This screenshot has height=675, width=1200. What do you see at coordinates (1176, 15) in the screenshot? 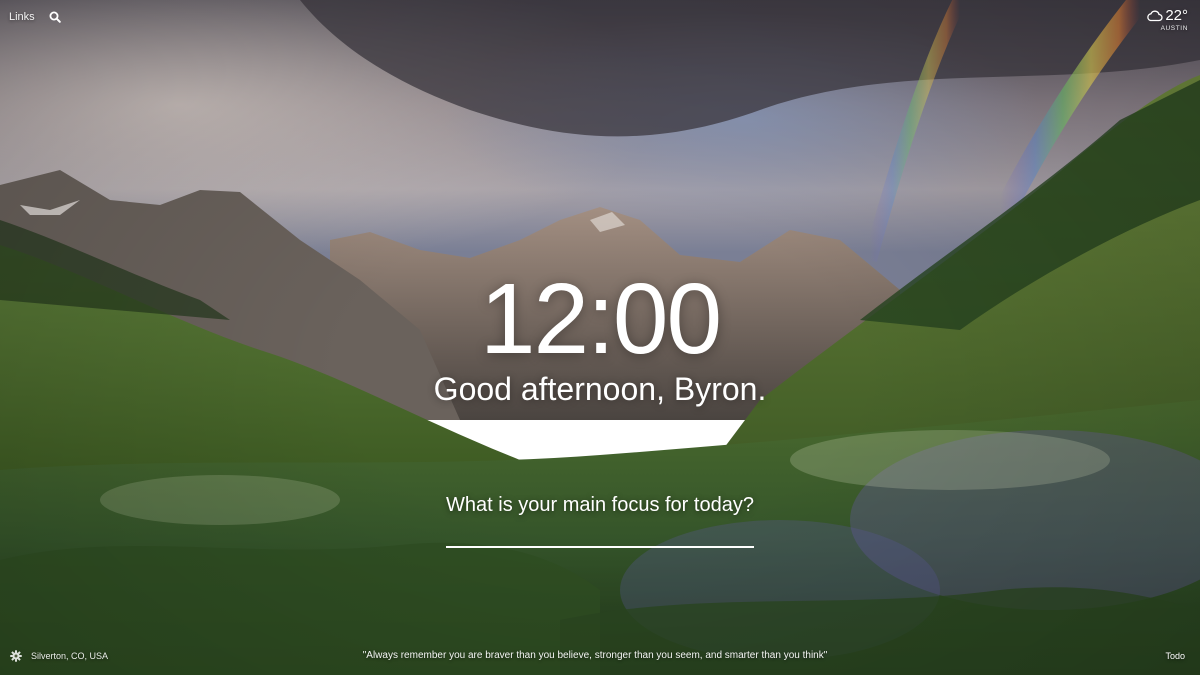
I see `weather-temperature: 22°` at bounding box center [1176, 15].